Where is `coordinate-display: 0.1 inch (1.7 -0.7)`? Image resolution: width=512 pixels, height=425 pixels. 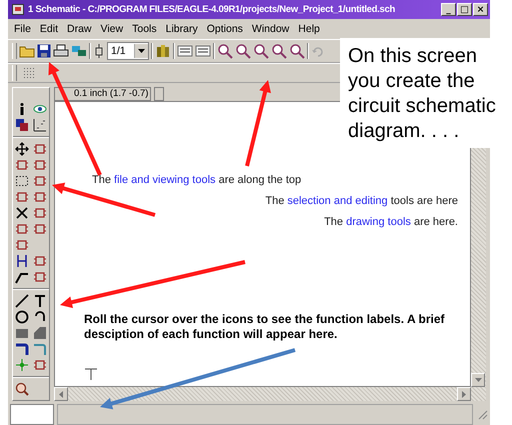 coordinate-display: 0.1 inch (1.7 -0.7) is located at coordinates (103, 94).